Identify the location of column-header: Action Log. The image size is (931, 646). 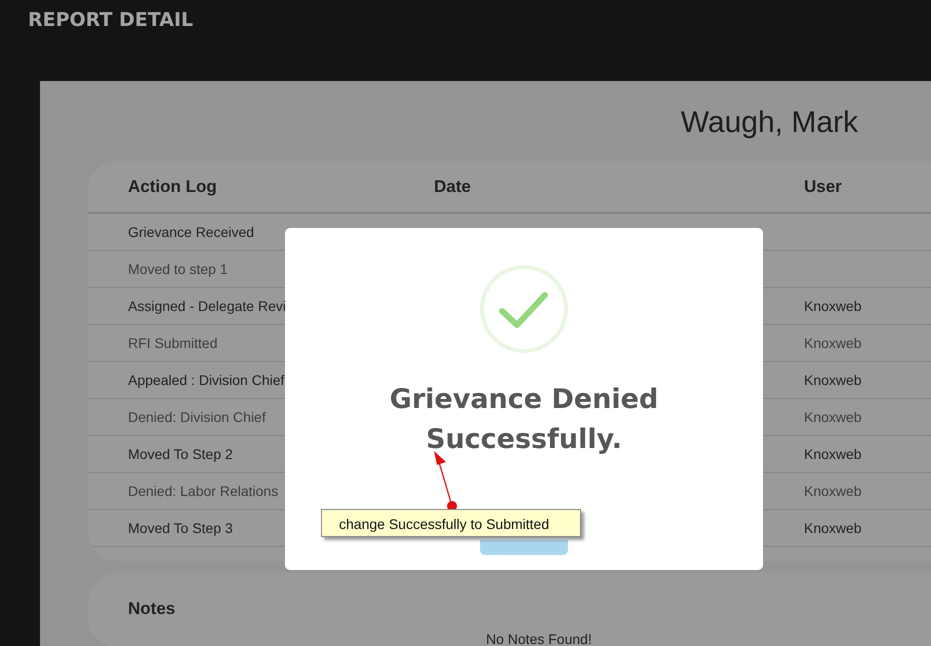
(173, 186).